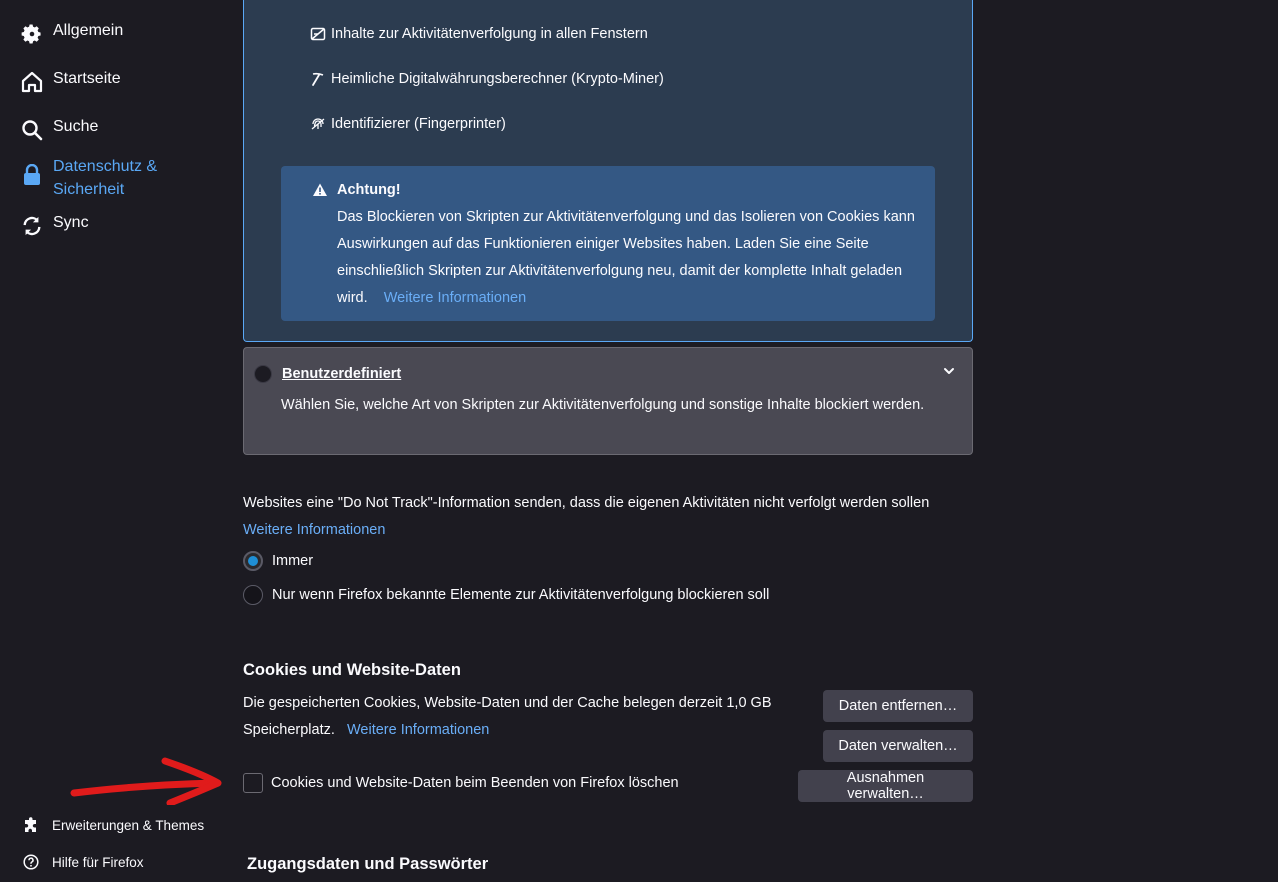 The image size is (1278, 882). Describe the element at coordinates (71, 222) in the screenshot. I see `sidebar-item-label: Sync` at that location.